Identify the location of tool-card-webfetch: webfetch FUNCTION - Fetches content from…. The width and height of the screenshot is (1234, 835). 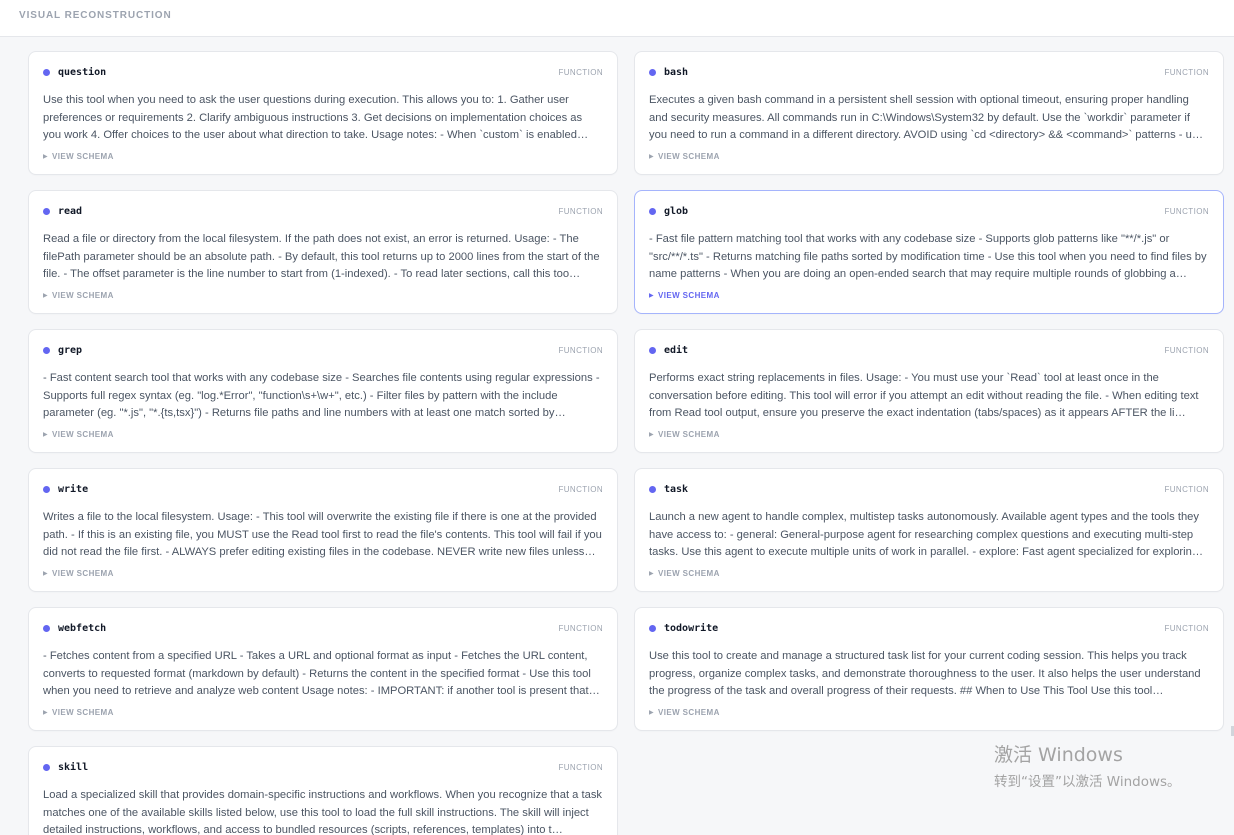
(323, 669).